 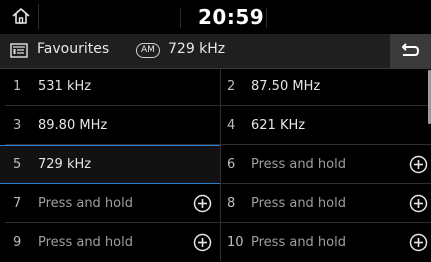 What do you see at coordinates (73, 49) in the screenshot?
I see `page-title: Favourites` at bounding box center [73, 49].